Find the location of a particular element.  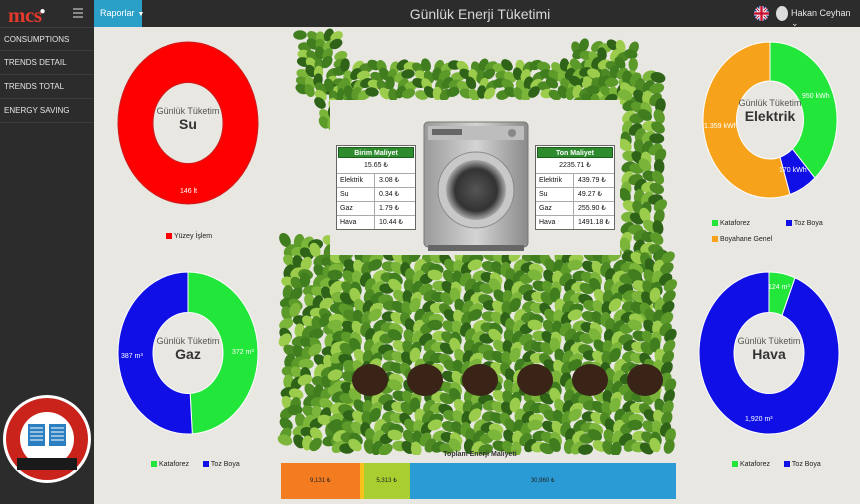

chevron-down-icon: ▼ is located at coordinates (141, 14).